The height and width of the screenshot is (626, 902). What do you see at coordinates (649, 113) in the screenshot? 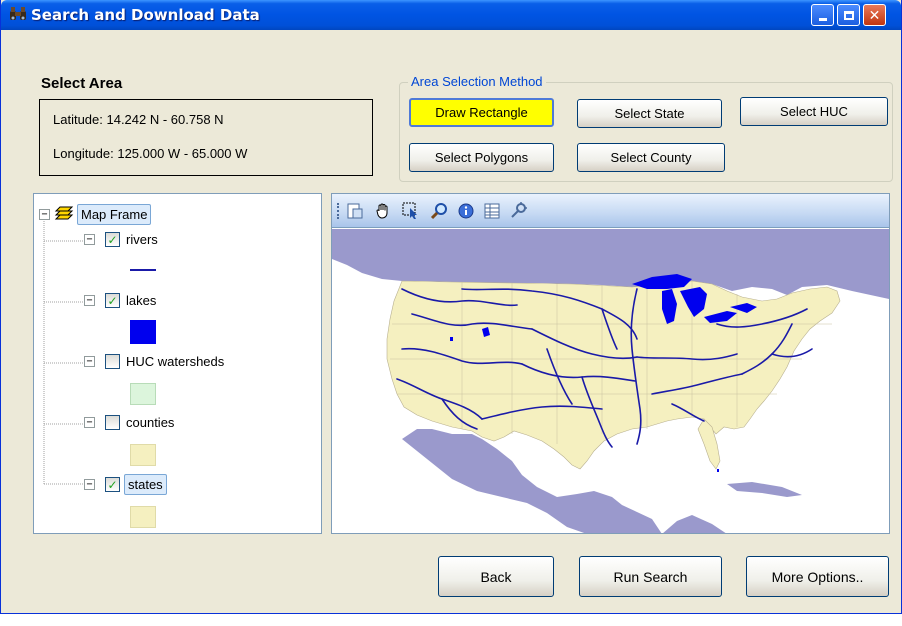
I see `select-state-button: Select State` at bounding box center [649, 113].